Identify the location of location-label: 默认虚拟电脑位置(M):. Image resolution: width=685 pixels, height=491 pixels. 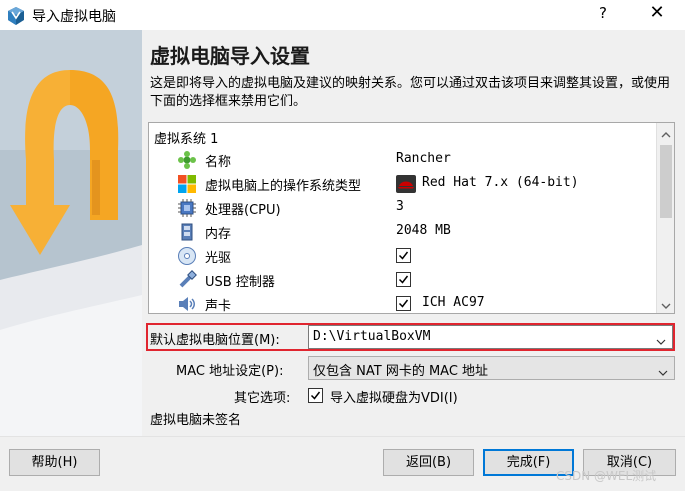
(215, 340).